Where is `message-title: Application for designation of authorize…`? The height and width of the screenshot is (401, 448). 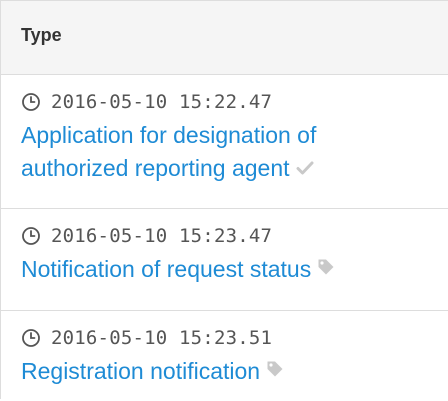 message-title: Application for designation of authorize… is located at coordinates (168, 151).